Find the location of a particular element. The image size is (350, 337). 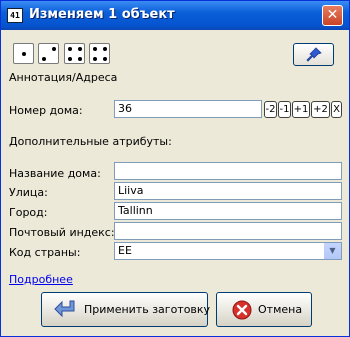

house-number-label: Номер дома: is located at coordinates (46, 110).